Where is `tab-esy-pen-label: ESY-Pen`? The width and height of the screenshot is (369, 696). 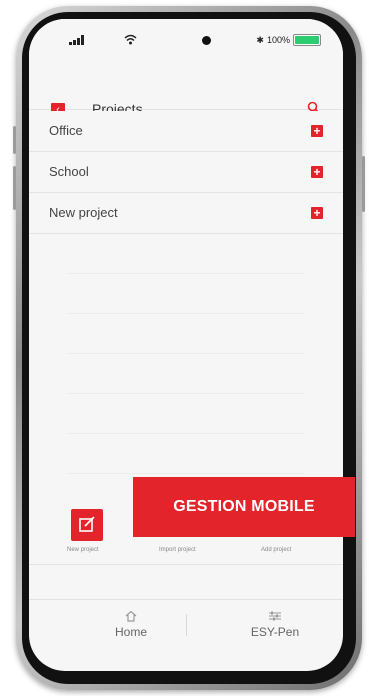 tab-esy-pen-label: ESY-Pen is located at coordinates (275, 632).